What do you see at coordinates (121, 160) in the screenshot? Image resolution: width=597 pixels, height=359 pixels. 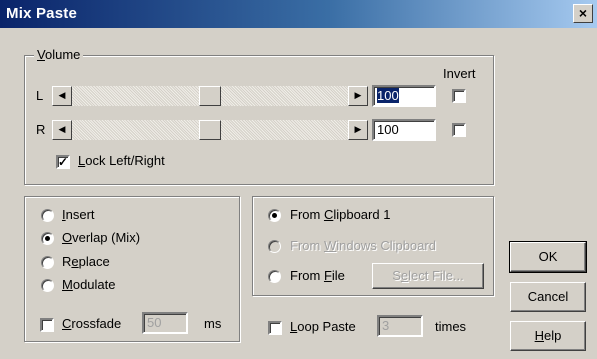 I see `lock-left-right-label: Lock Left/Right` at bounding box center [121, 160].